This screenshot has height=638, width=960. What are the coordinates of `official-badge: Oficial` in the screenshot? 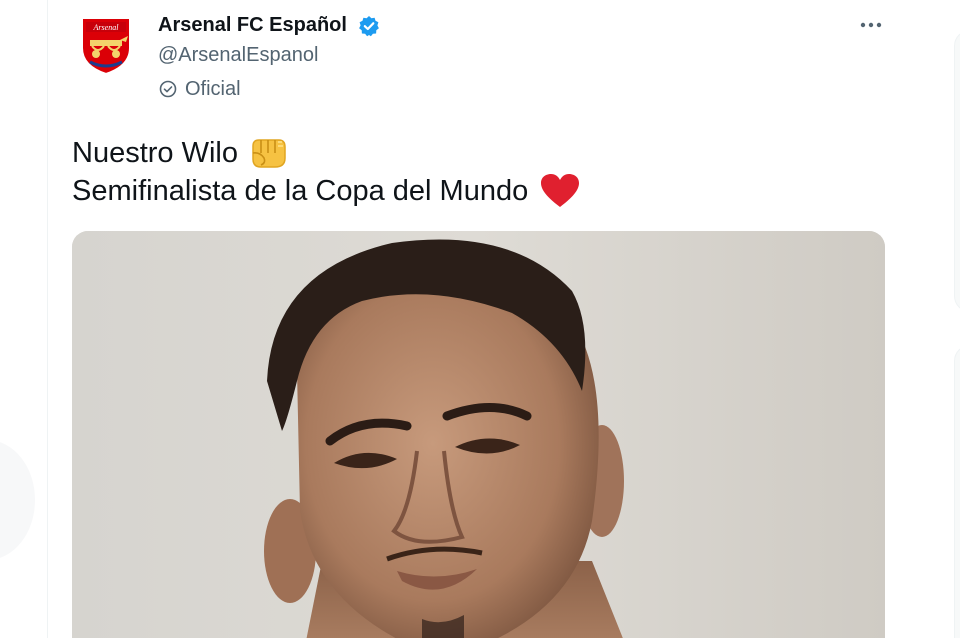 It's located at (199, 89).